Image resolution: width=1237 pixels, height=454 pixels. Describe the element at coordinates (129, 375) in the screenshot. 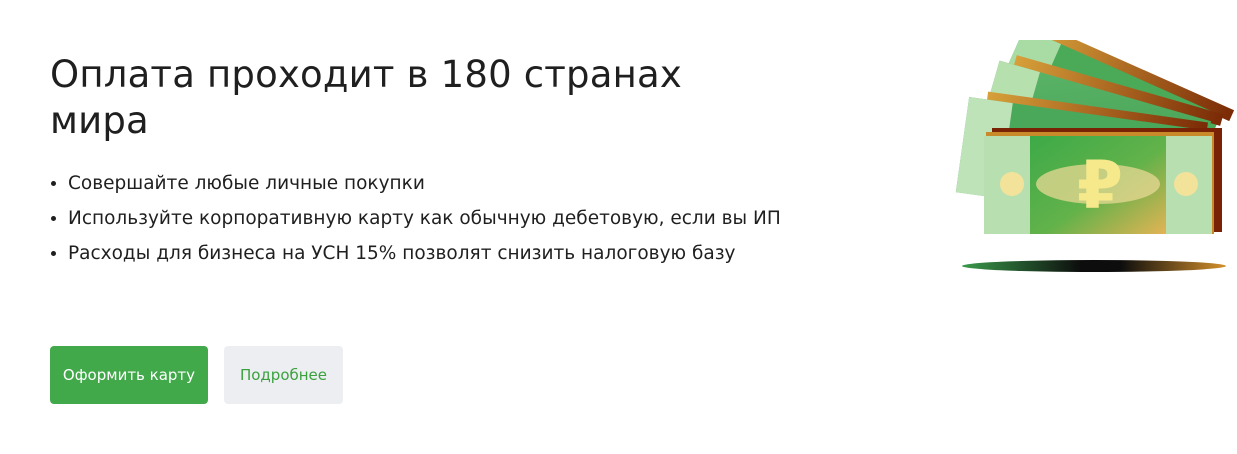

I see `order-card-button: Оформить карту` at that location.